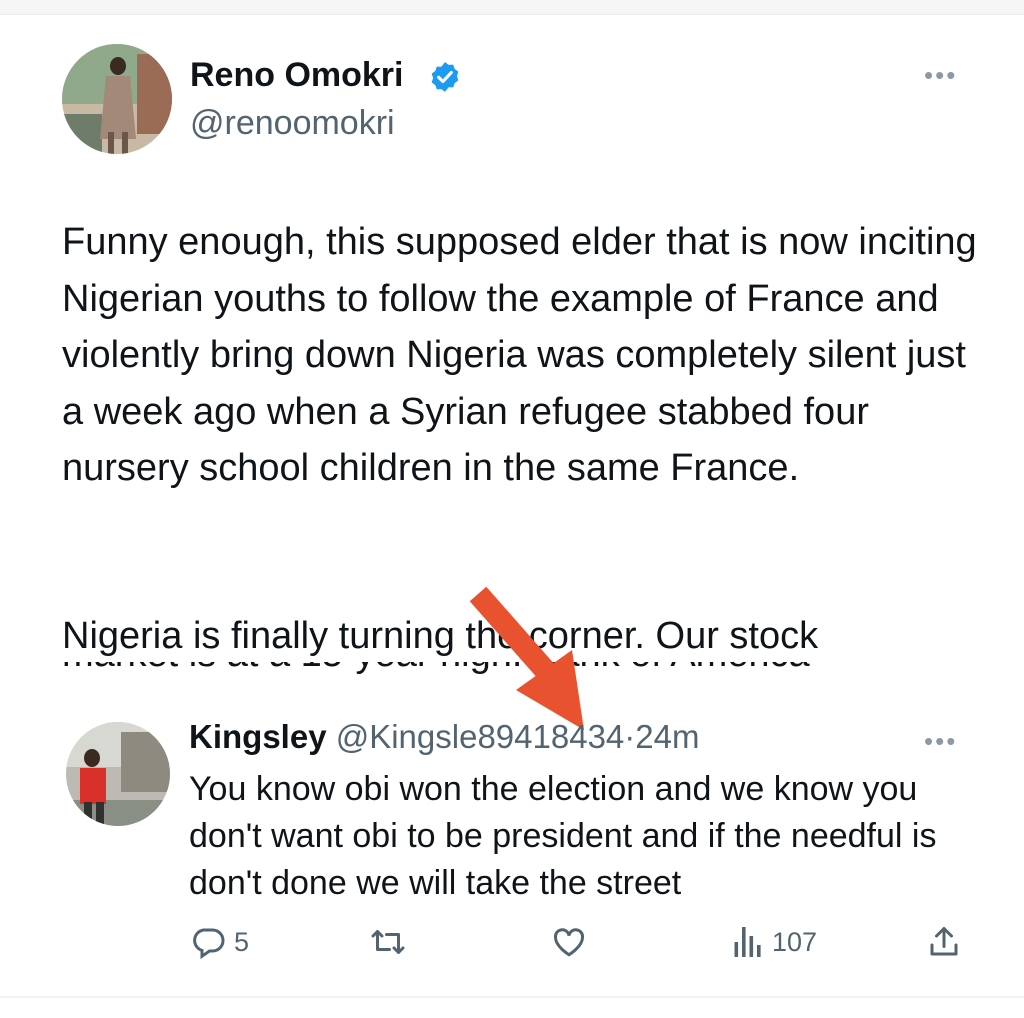 This screenshot has height=1018, width=1024. What do you see at coordinates (667, 736) in the screenshot?
I see `reply-timestamp: 24m` at bounding box center [667, 736].